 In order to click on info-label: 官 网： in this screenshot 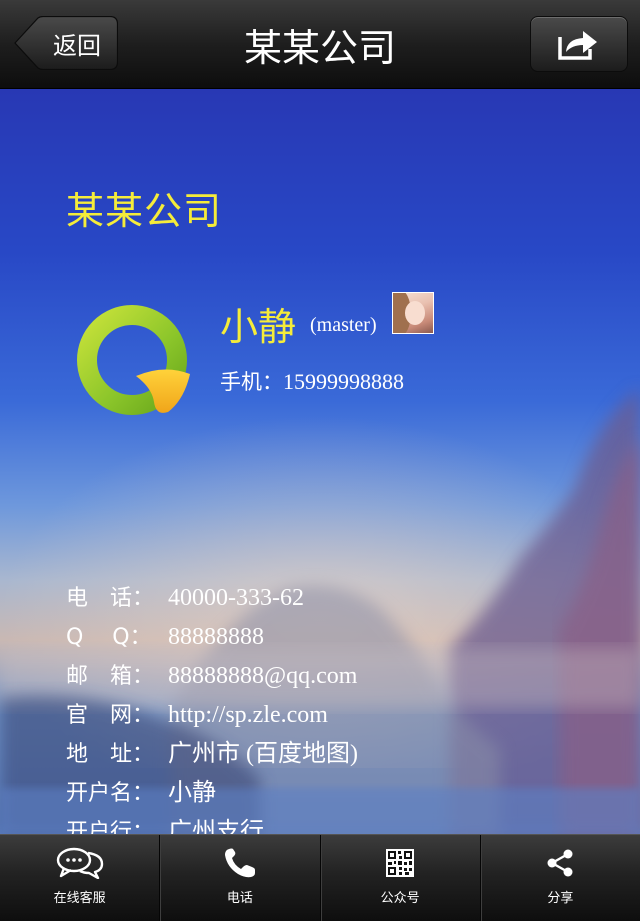, I will do `click(110, 715)`.